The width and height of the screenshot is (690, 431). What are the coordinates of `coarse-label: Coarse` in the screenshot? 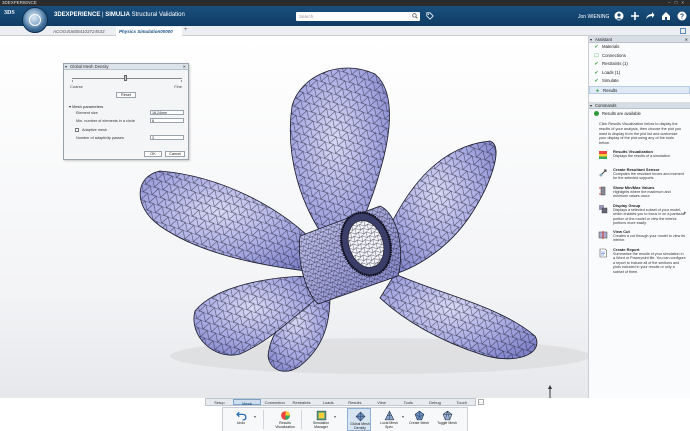 It's located at (76, 86).